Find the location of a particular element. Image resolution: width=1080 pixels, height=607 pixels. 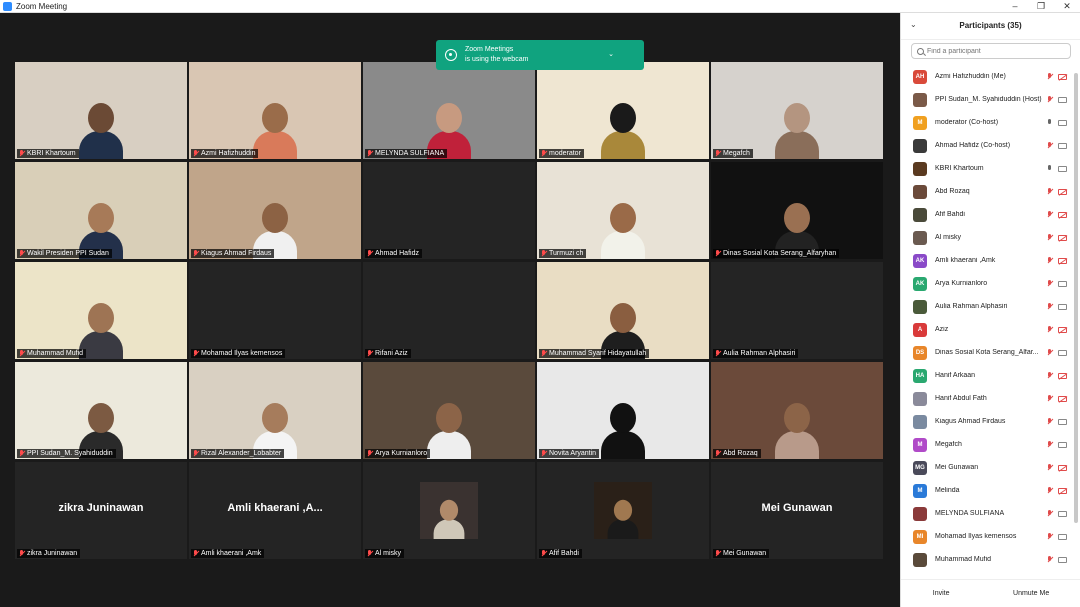

minimize-icon: – is located at coordinates (1015, 6).